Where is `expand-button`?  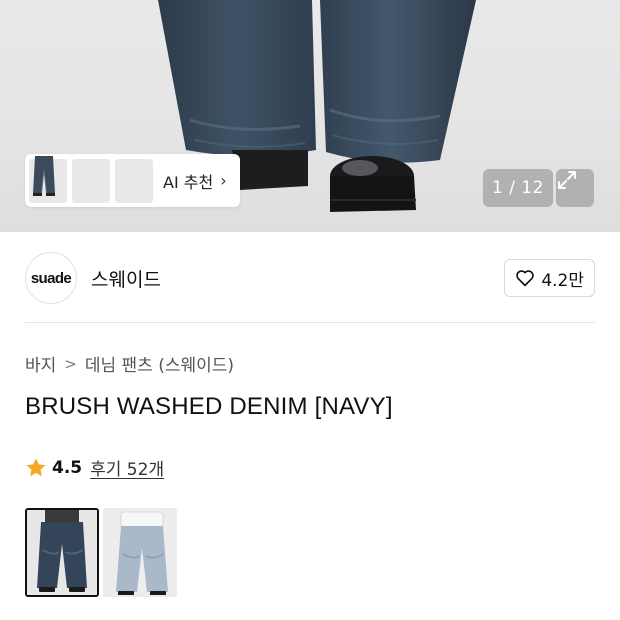 expand-button is located at coordinates (575, 188).